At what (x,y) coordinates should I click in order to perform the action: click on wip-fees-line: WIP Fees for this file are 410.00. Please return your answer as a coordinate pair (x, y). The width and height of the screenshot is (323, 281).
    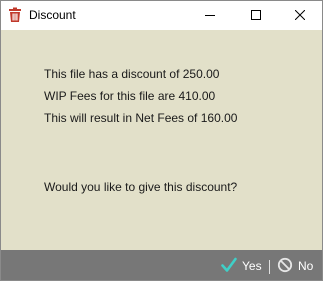
    Looking at the image, I should click on (130, 96).